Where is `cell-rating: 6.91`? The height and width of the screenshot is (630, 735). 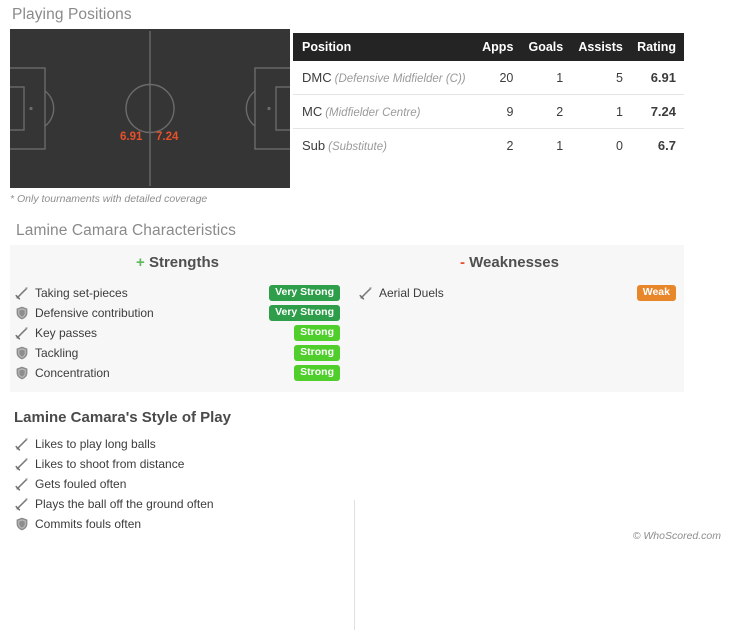
cell-rating: 6.91 is located at coordinates (657, 78).